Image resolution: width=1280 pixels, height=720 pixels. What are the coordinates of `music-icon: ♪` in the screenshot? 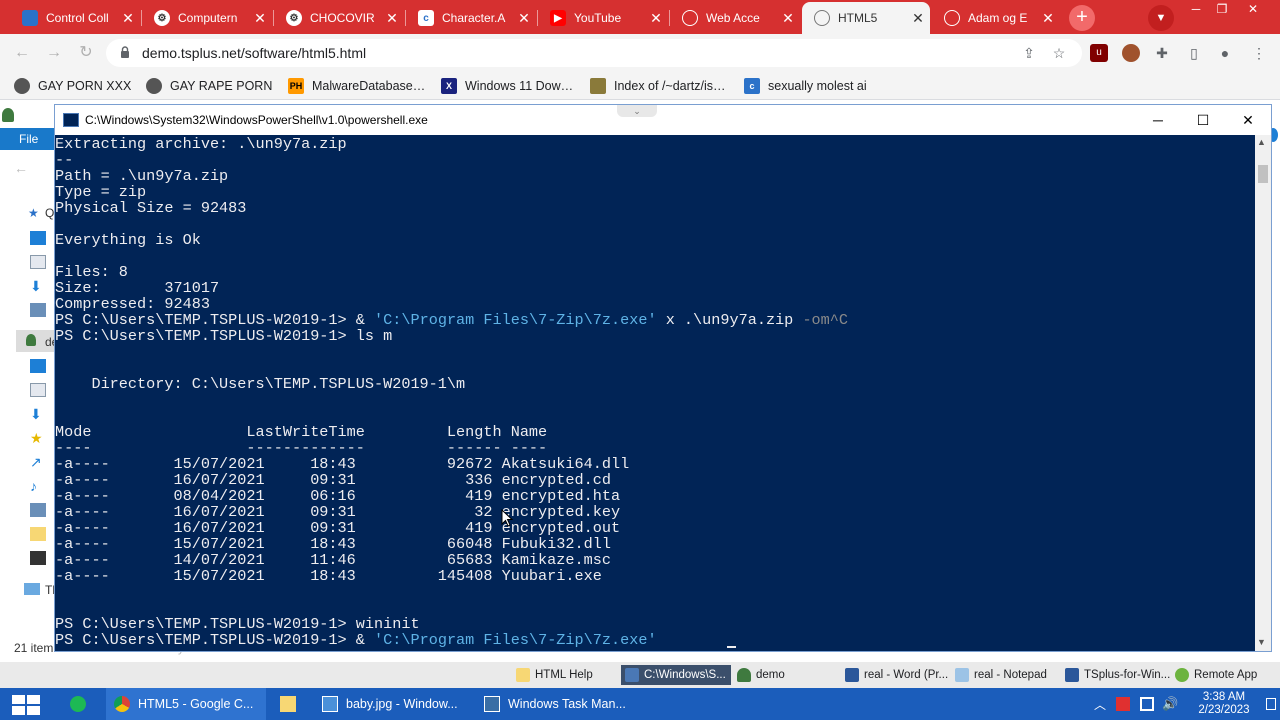 It's located at (33, 486).